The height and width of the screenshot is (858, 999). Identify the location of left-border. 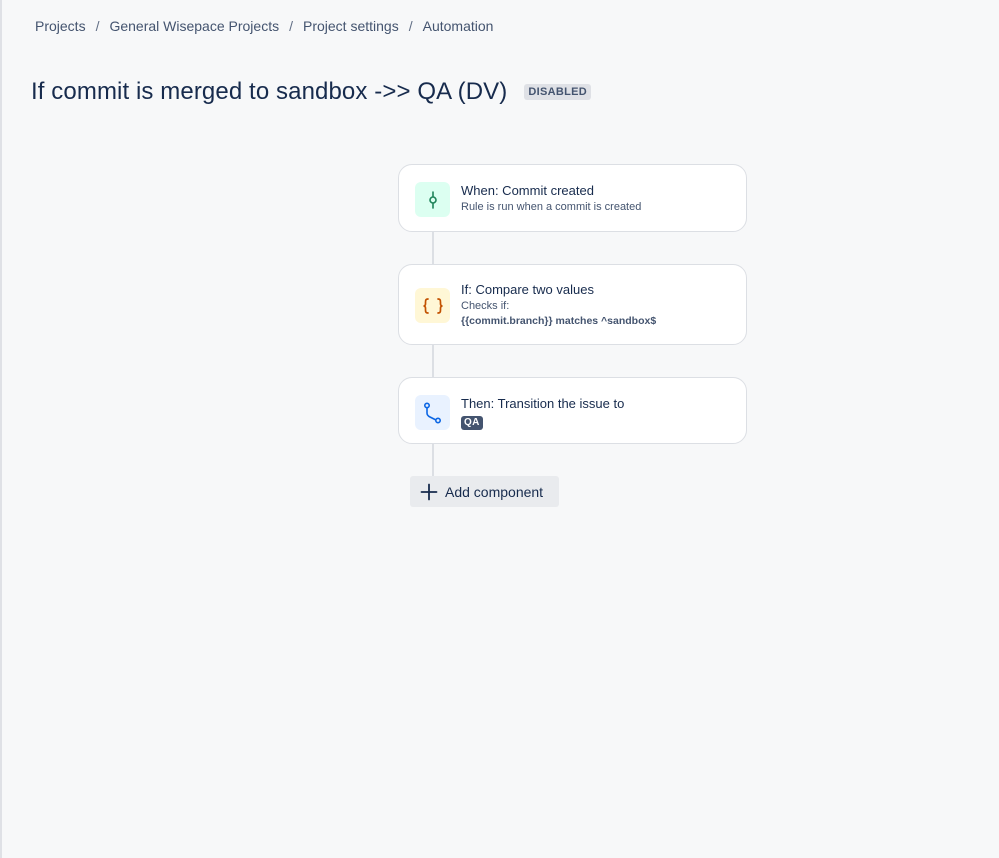
(1, 429).